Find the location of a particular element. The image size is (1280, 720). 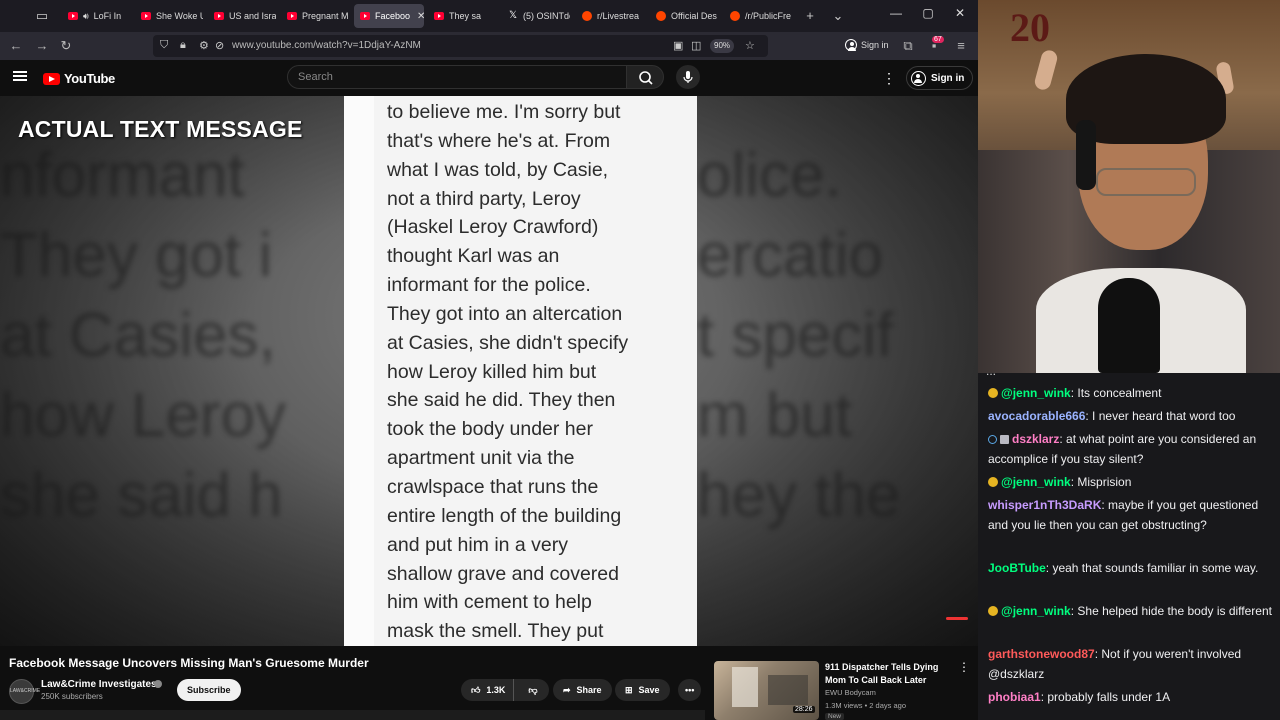

maximize-icon: ▢ is located at coordinates (928, 13).